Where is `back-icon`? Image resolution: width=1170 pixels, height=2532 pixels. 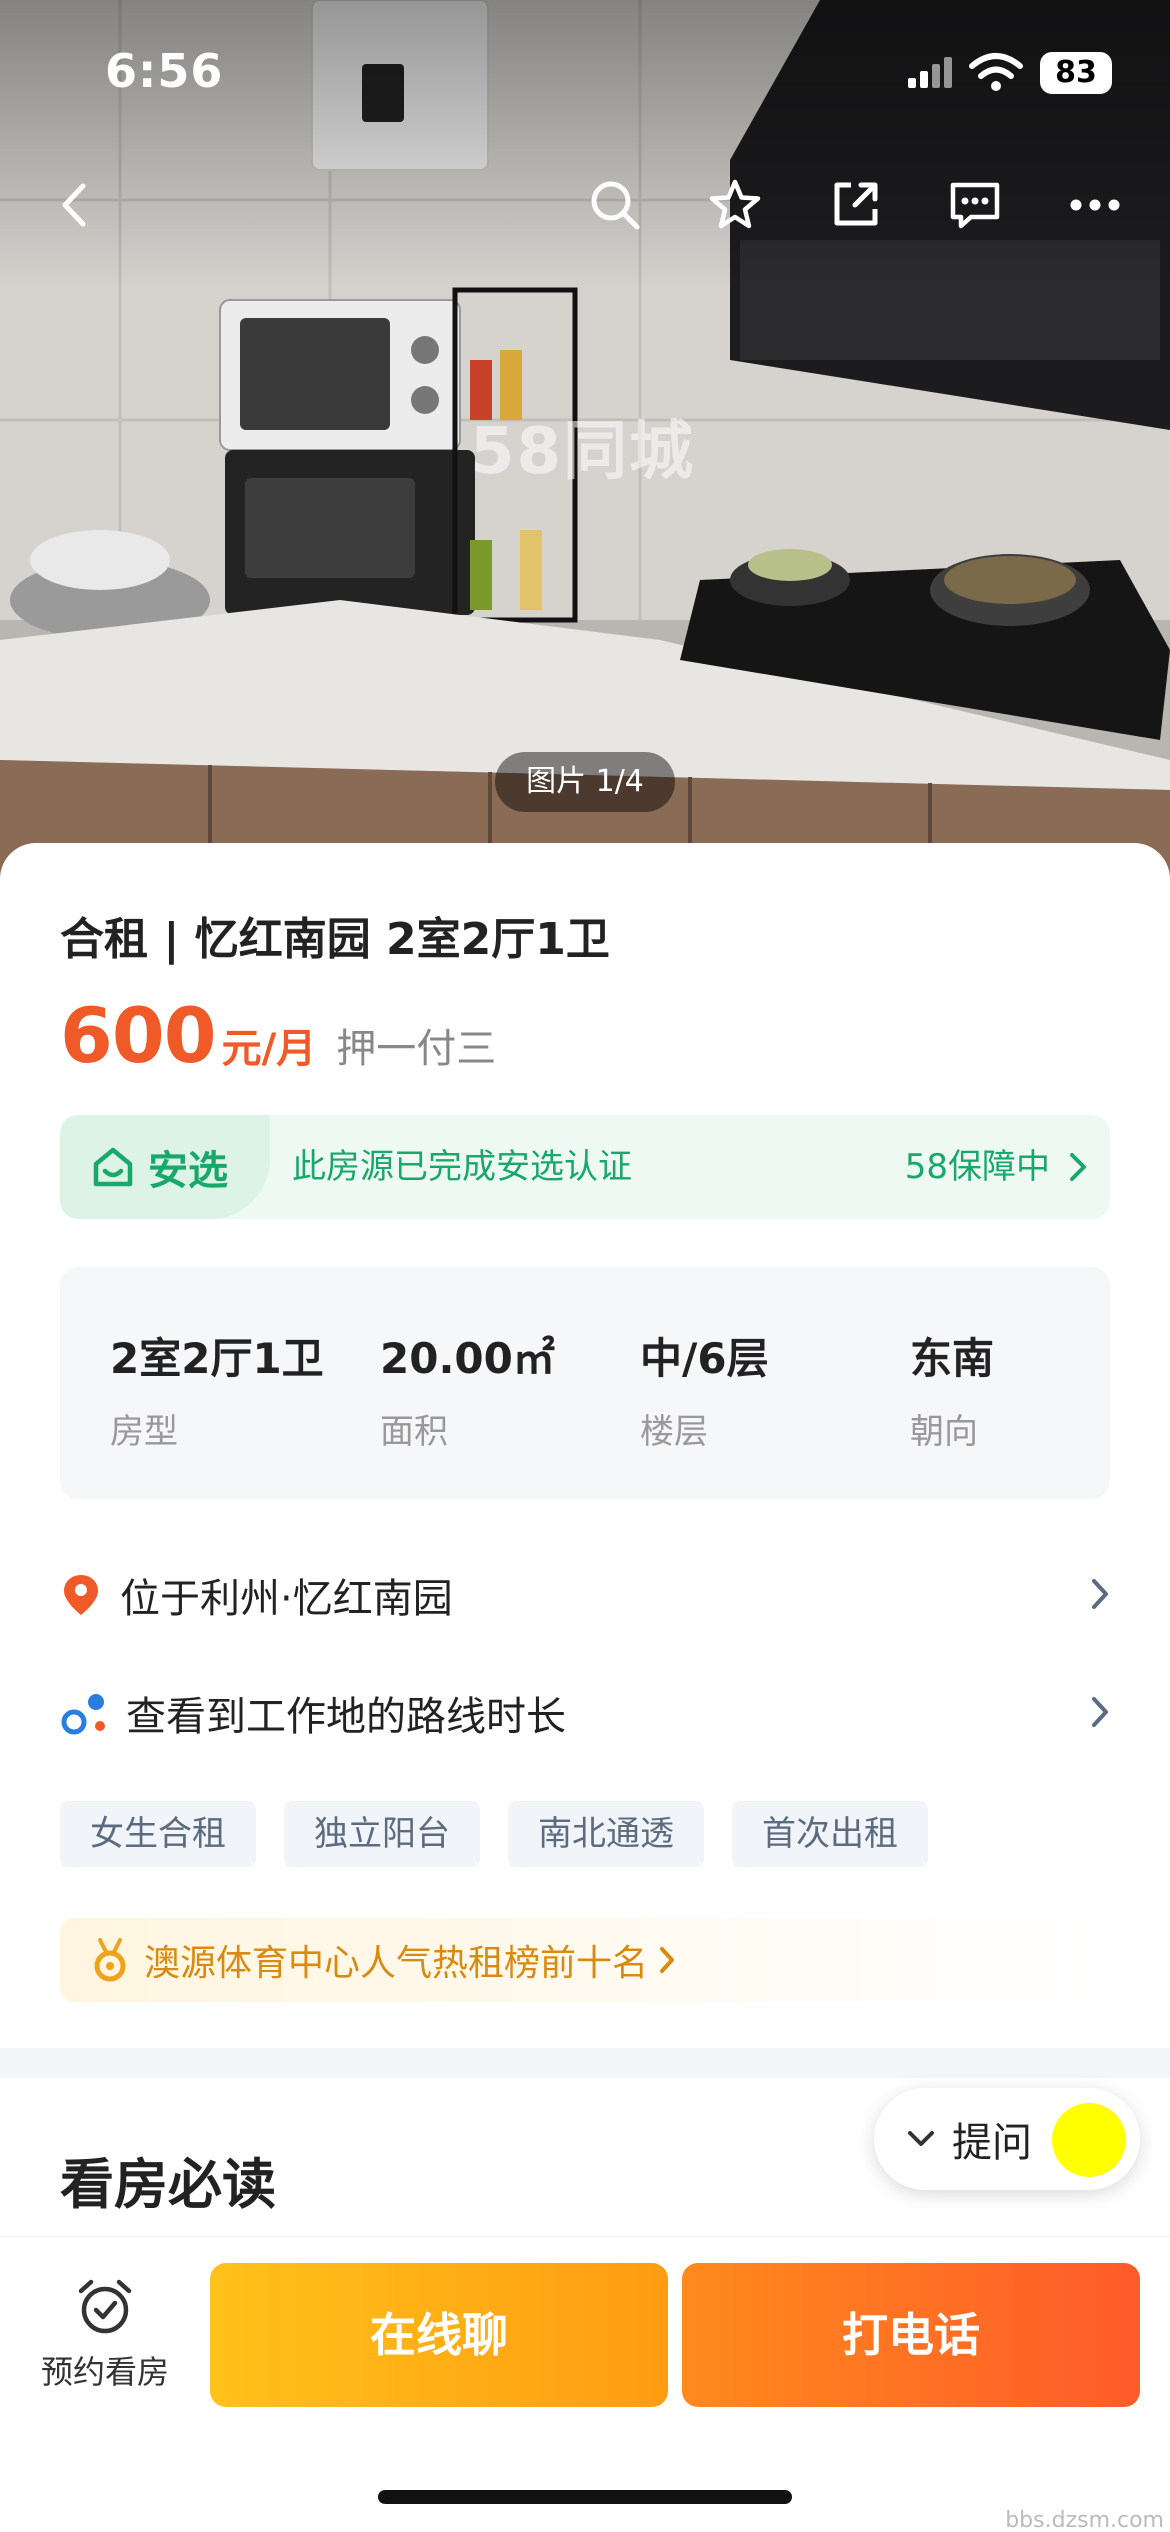 back-icon is located at coordinates (74, 205).